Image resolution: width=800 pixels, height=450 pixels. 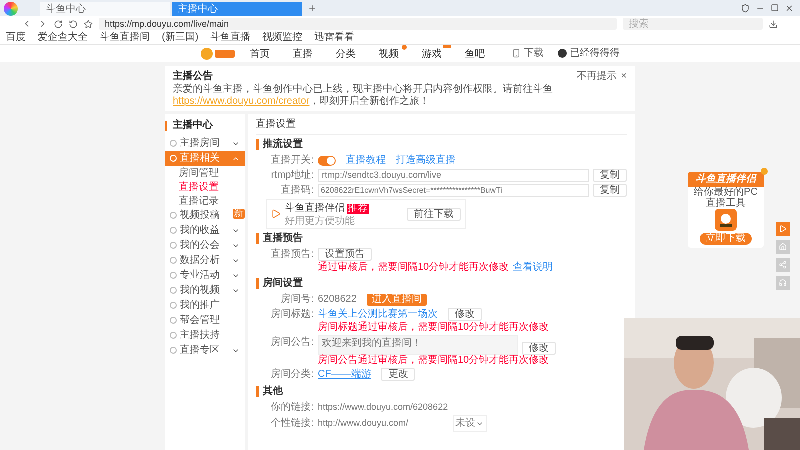 What do you see at coordinates (193, 76) in the screenshot?
I see `notice-title: 主播公告` at bounding box center [193, 76].